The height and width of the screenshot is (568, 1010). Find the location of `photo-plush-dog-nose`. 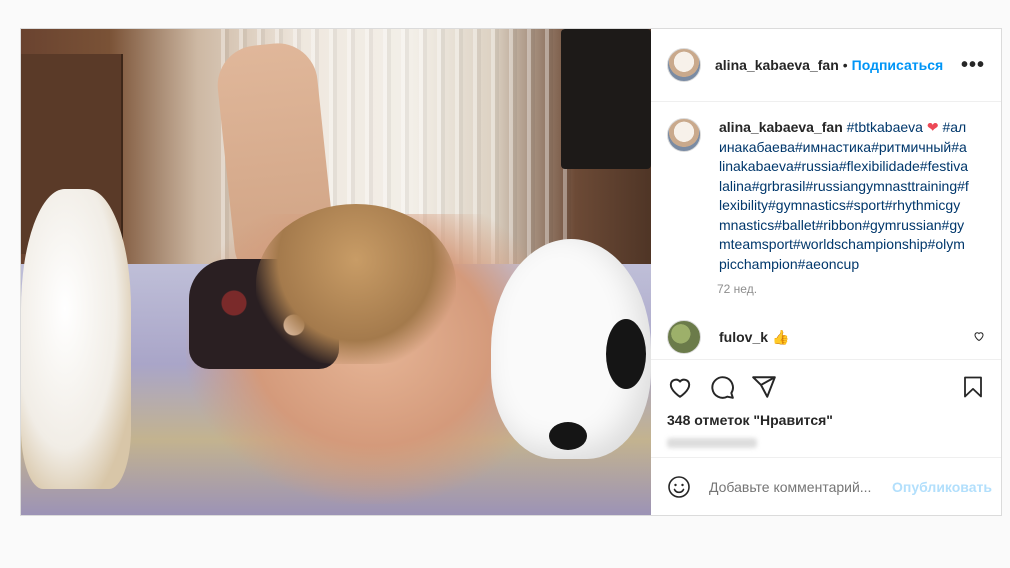

photo-plush-dog-nose is located at coordinates (568, 436).